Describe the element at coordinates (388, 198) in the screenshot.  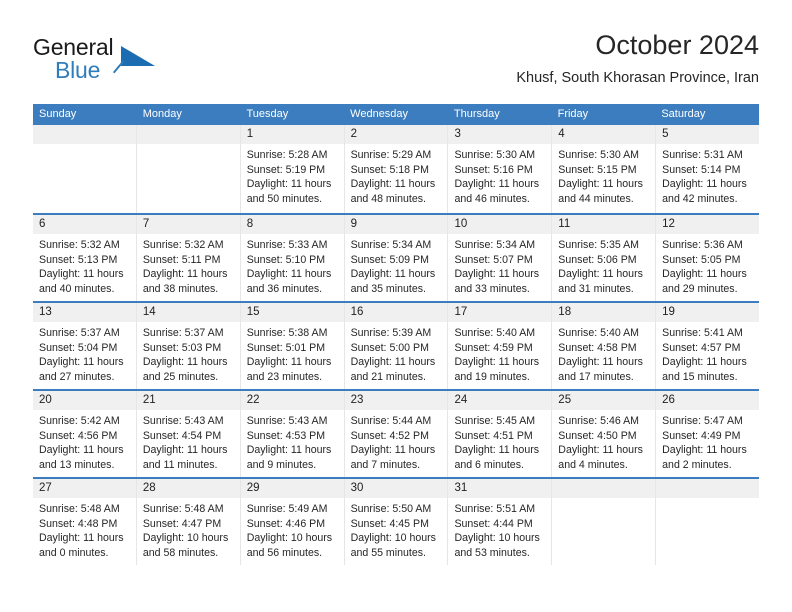
I see `daylight-text-line2: and 48 minutes.` at that location.